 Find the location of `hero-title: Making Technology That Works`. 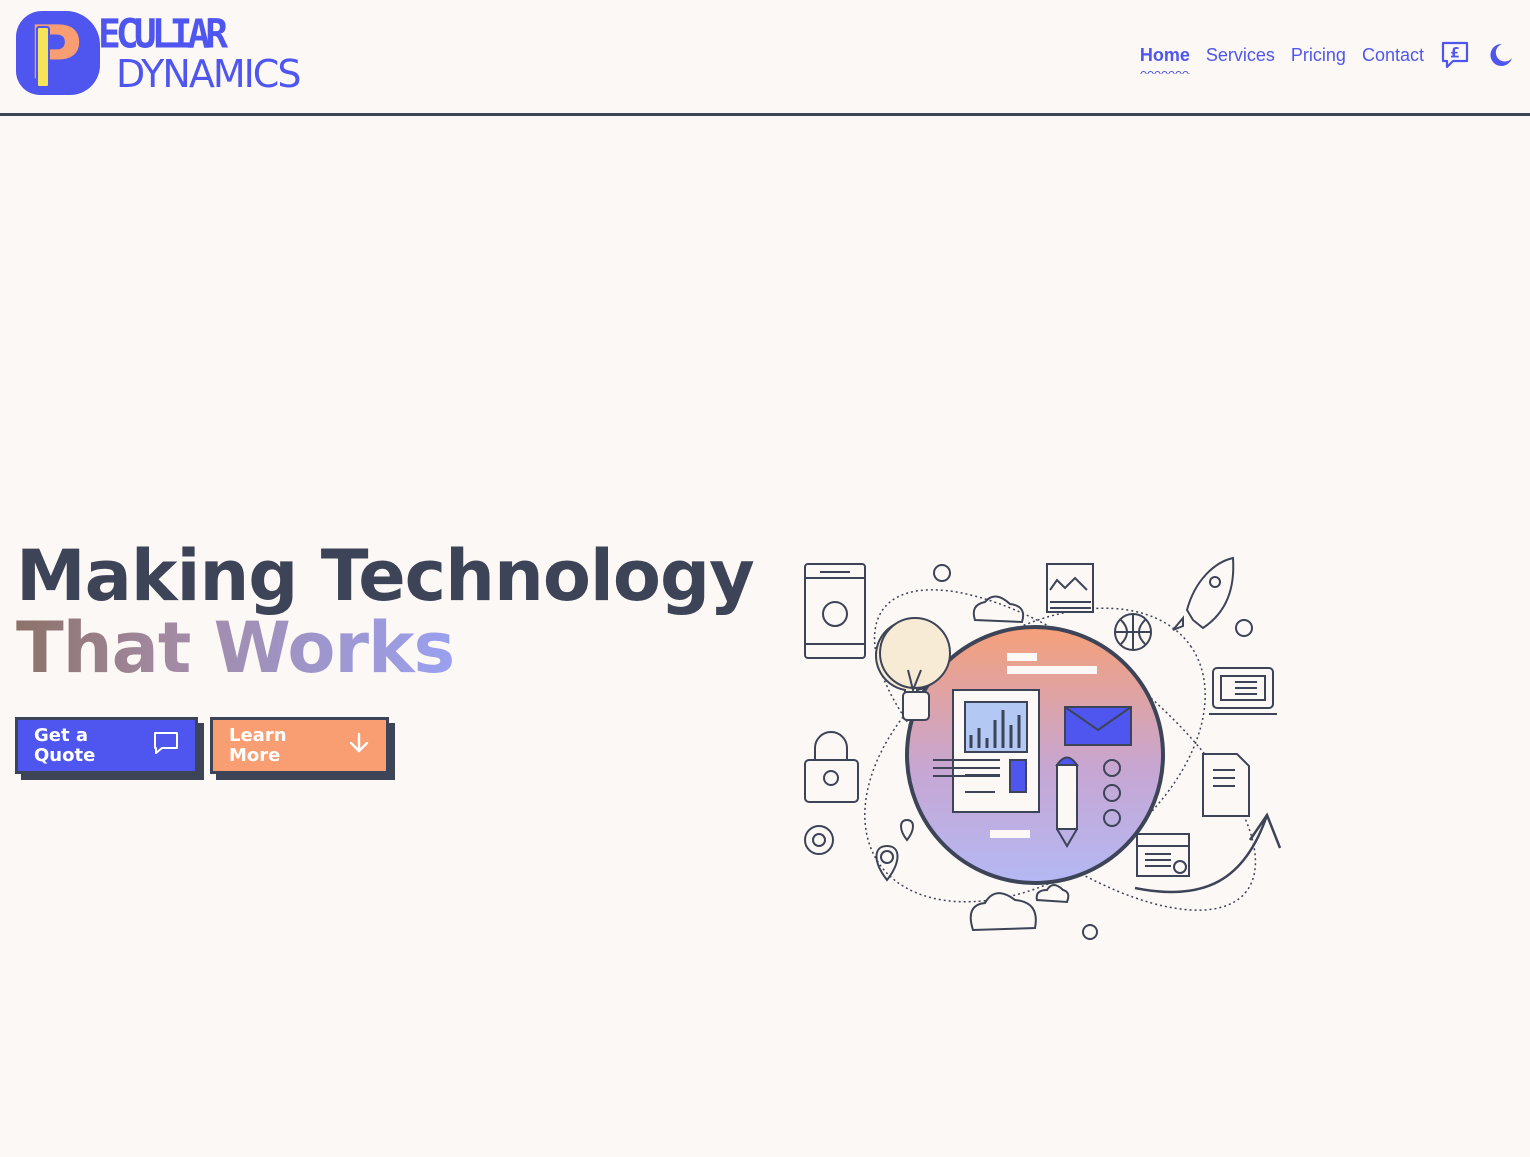

hero-title: Making Technology That Works is located at coordinates (385, 614).